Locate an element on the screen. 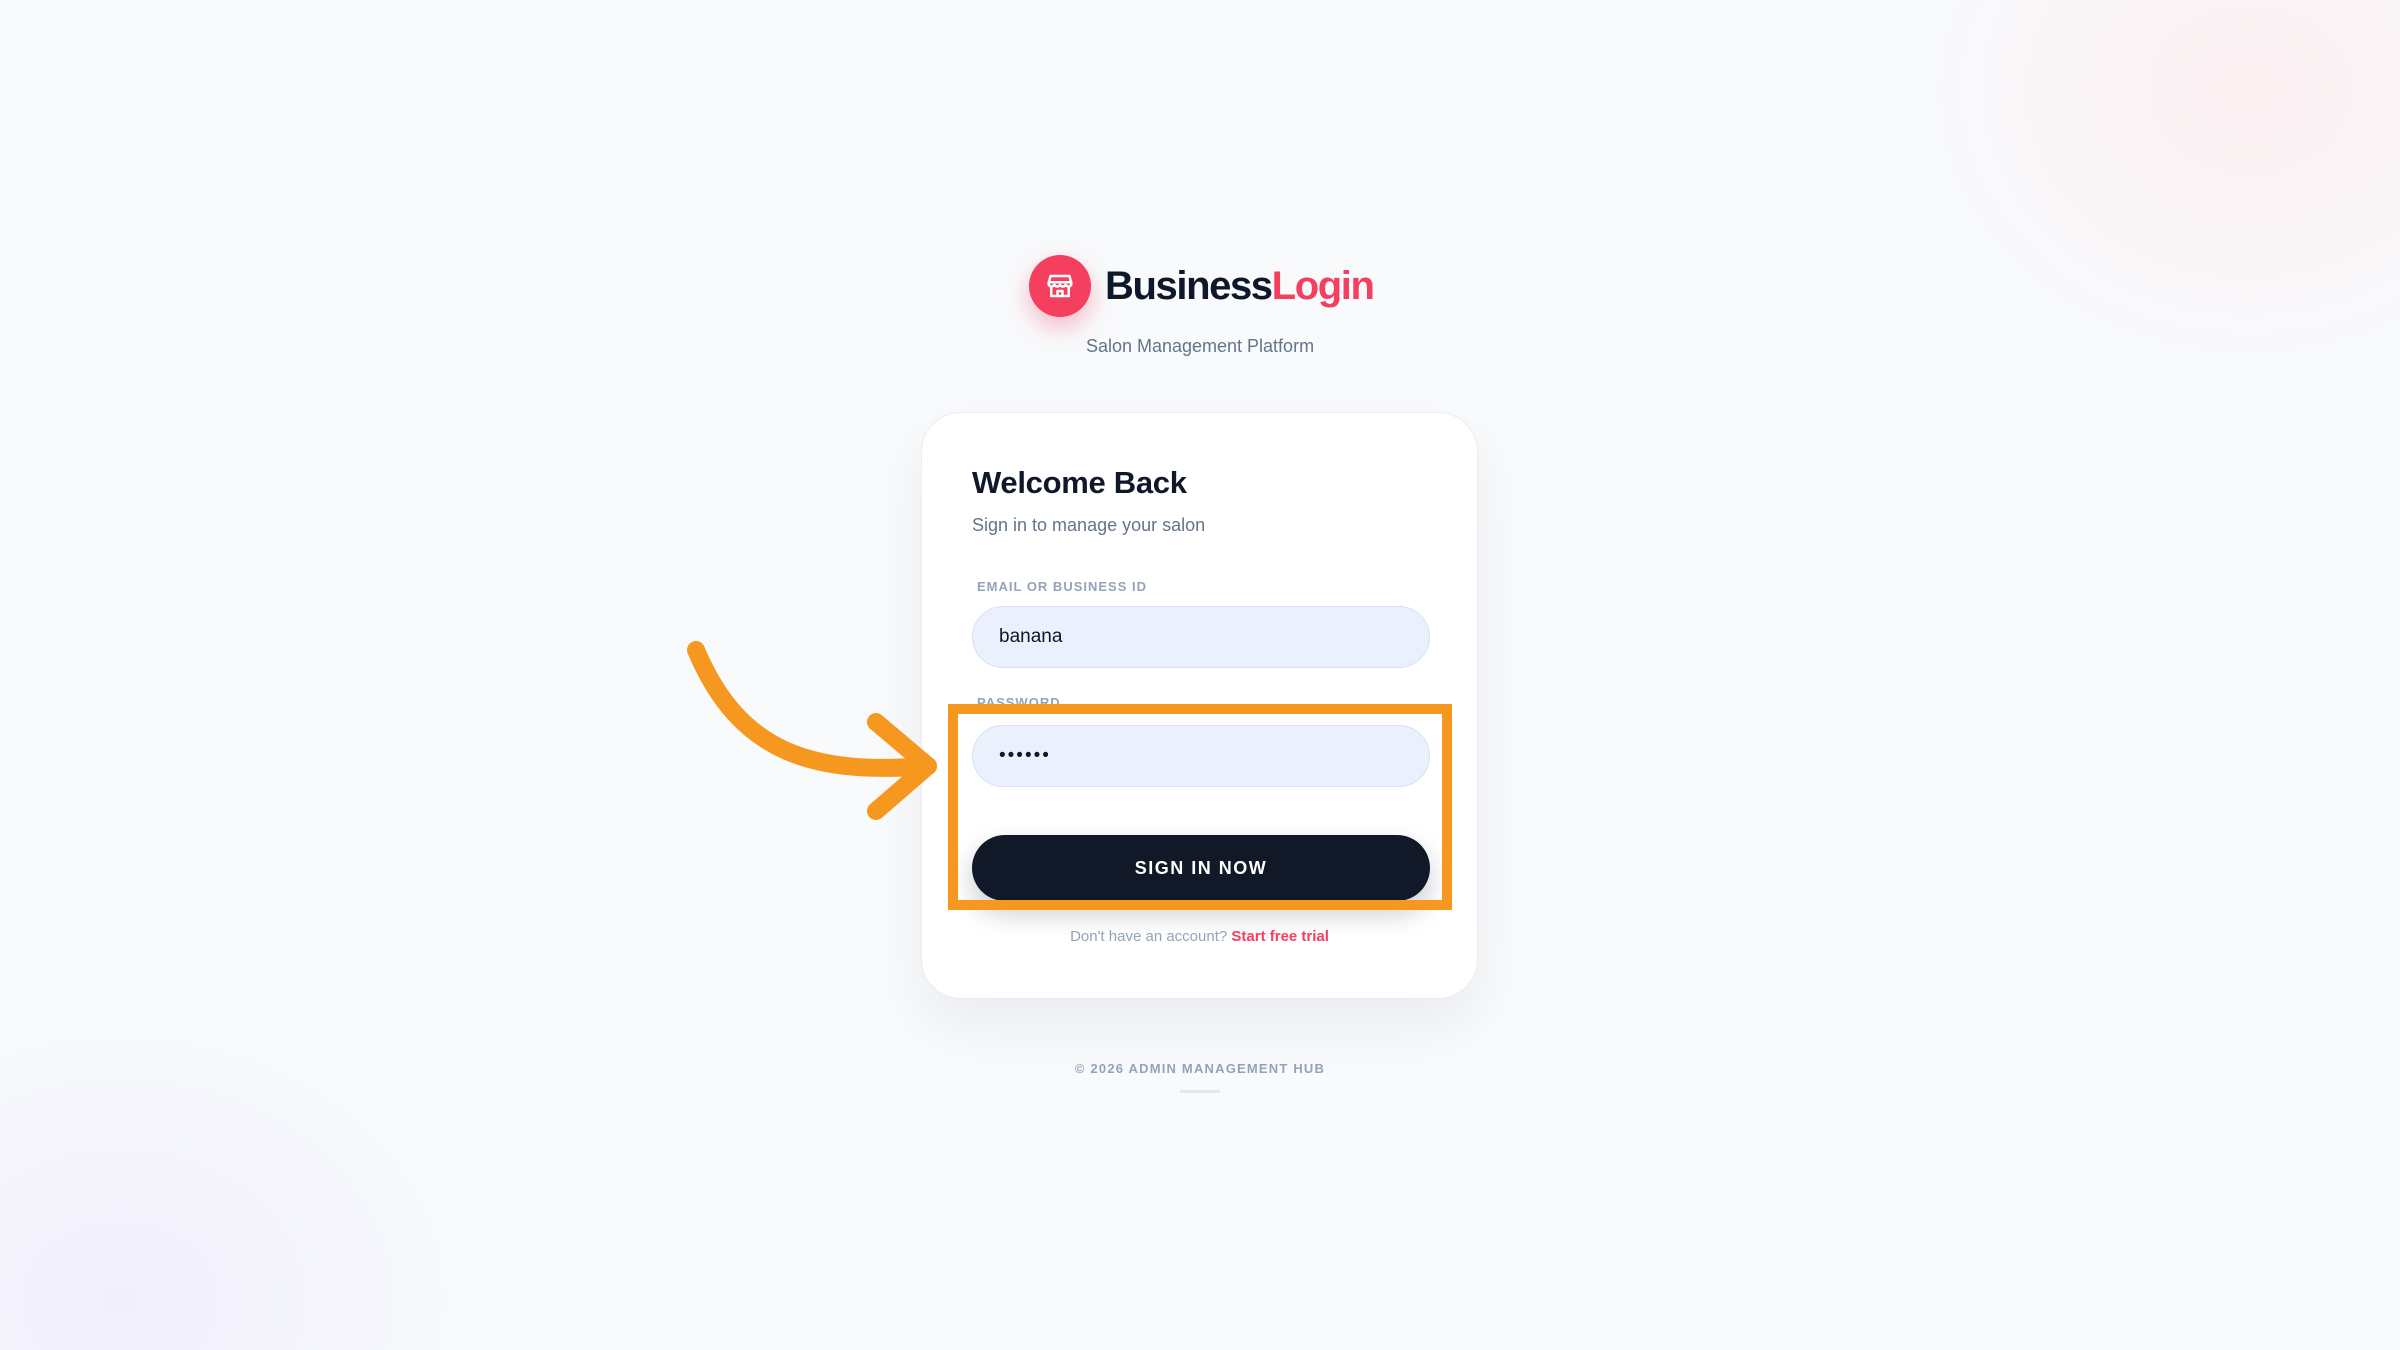  brand-header: BusinessLogin is located at coordinates (1202, 286).